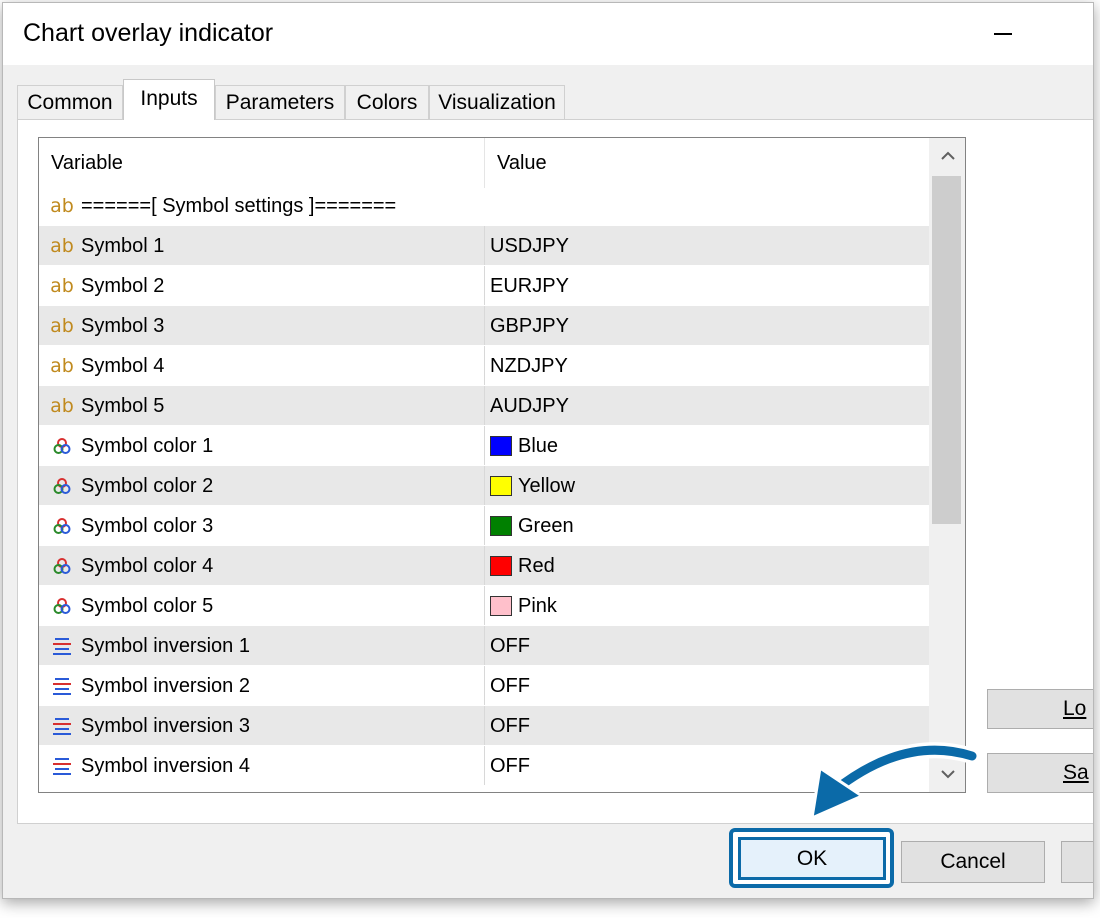  What do you see at coordinates (529, 405) in the screenshot?
I see `value-label: AUDJPY` at bounding box center [529, 405].